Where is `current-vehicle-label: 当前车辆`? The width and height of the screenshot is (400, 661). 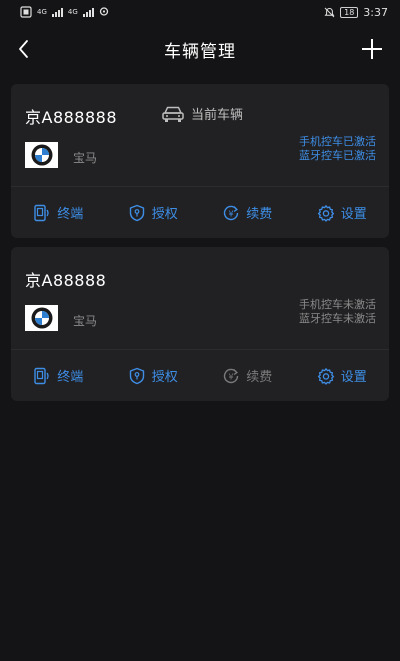 current-vehicle-label: 当前车辆 is located at coordinates (217, 115).